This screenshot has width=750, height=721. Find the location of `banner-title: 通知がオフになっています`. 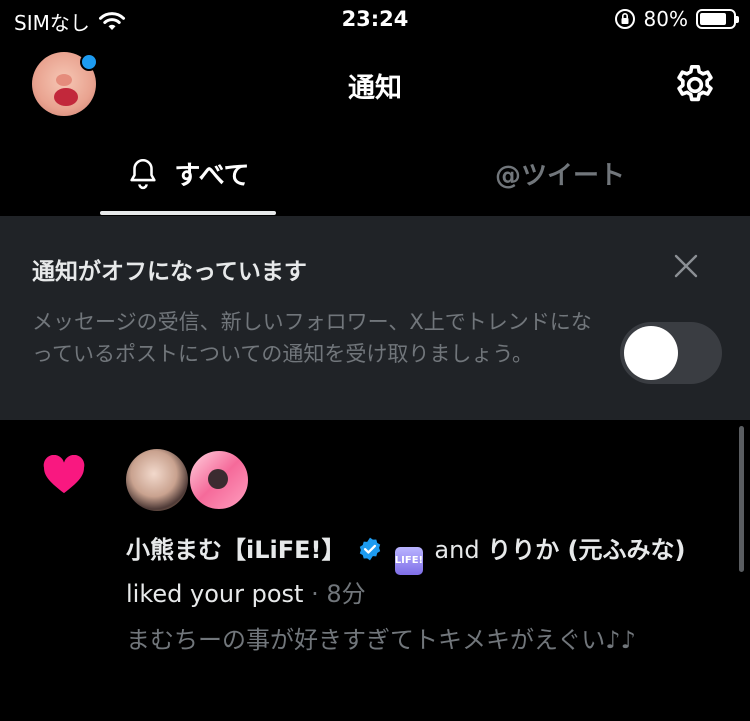

banner-title: 通知がオフになっています is located at coordinates (169, 272).